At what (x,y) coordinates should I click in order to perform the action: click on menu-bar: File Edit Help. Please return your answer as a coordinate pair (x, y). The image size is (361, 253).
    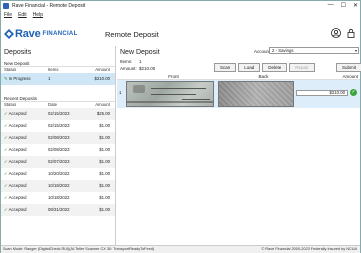
    Looking at the image, I should click on (180, 15).